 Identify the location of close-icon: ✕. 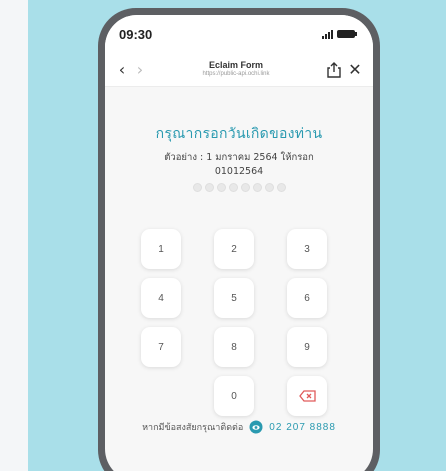
(355, 69).